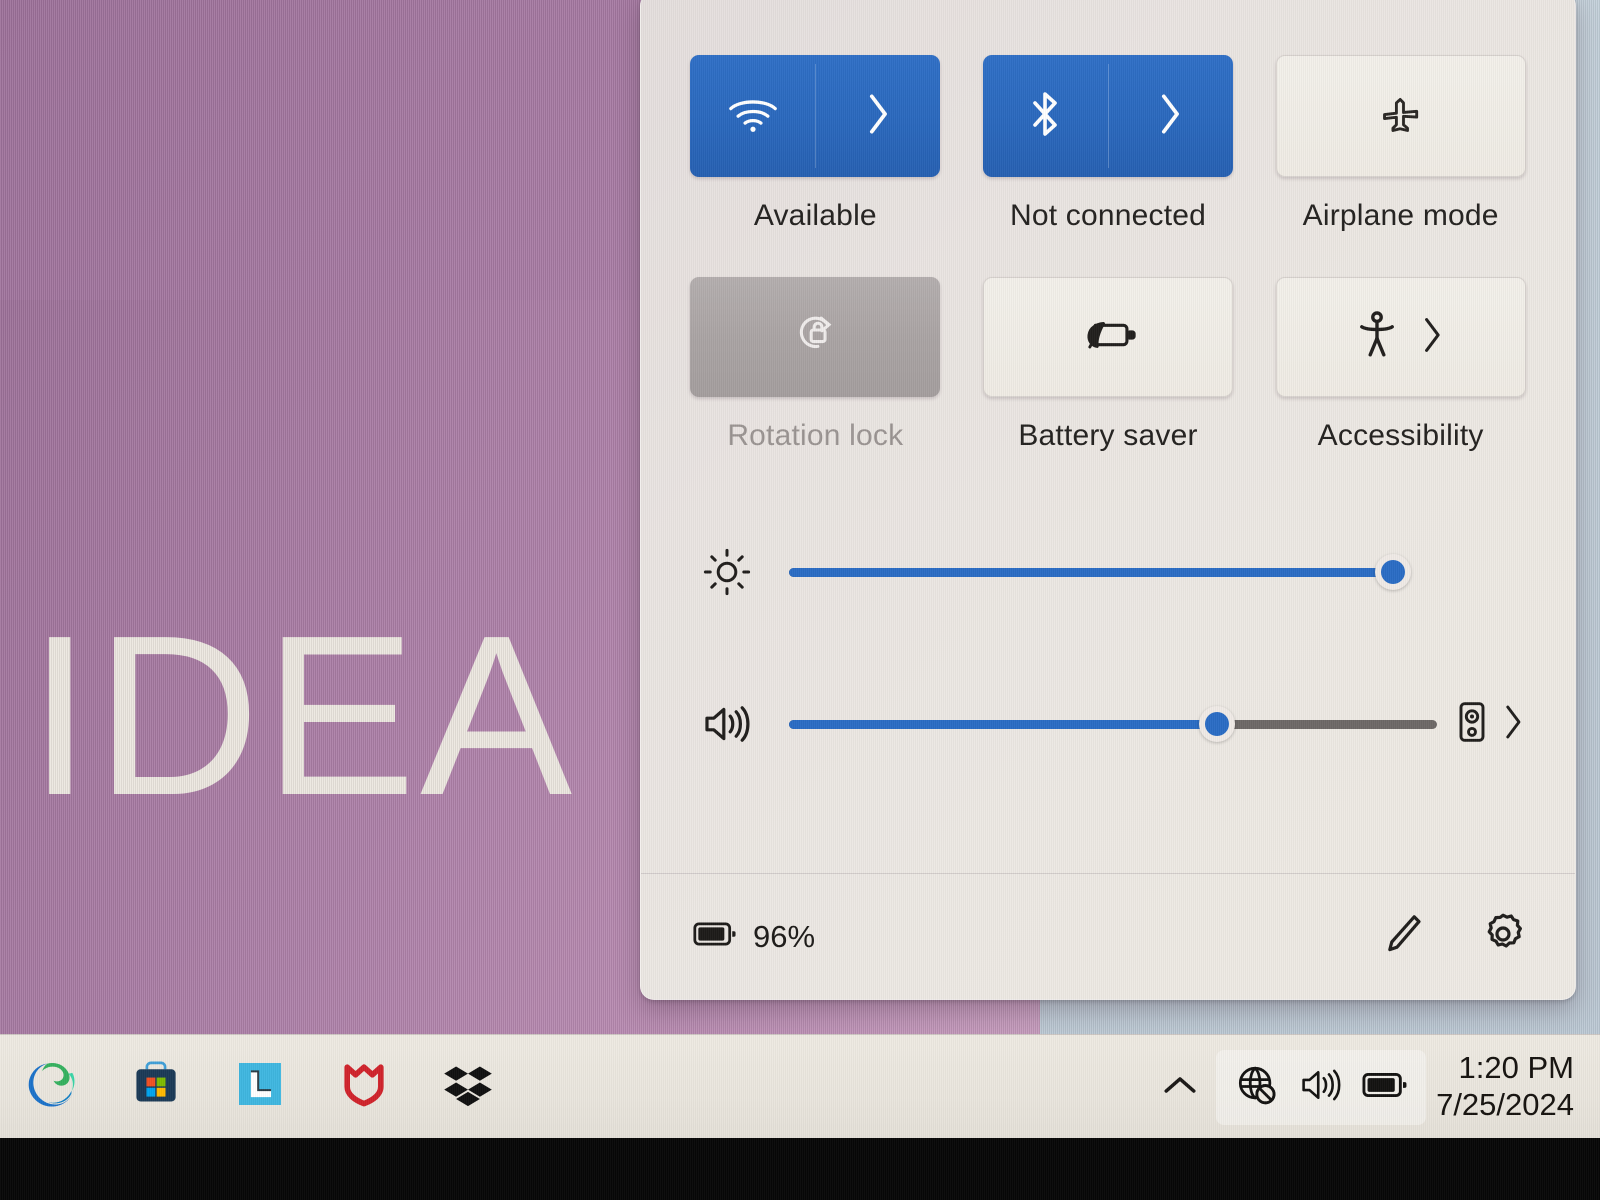 Image resolution: width=1600 pixels, height=1200 pixels. I want to click on tile-airplane-mode-toggle, so click(1401, 116).